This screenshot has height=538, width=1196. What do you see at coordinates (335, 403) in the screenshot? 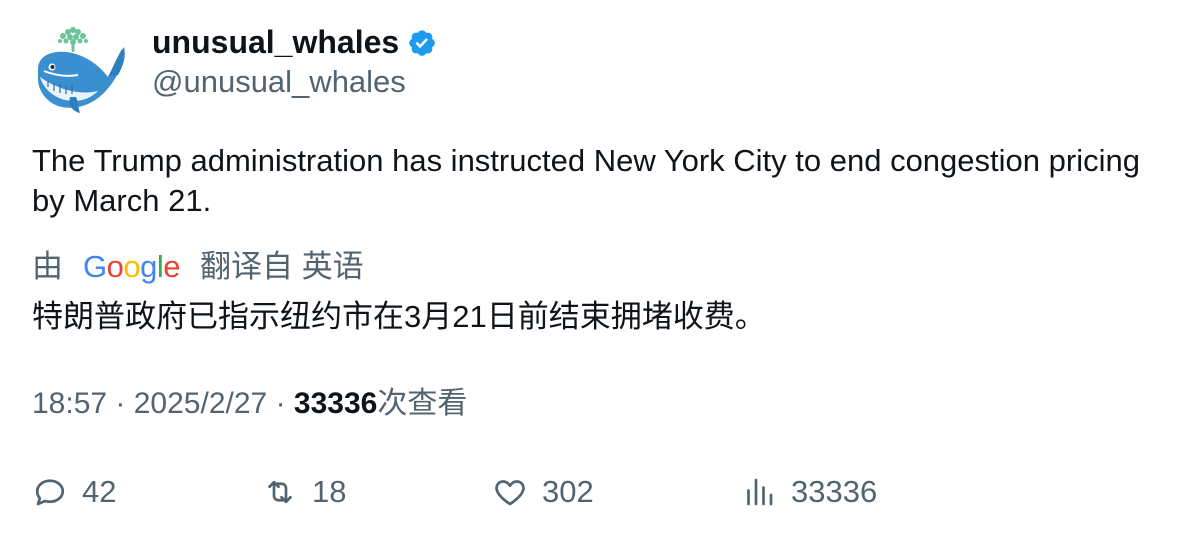
I see `views-count: 33336` at bounding box center [335, 403].